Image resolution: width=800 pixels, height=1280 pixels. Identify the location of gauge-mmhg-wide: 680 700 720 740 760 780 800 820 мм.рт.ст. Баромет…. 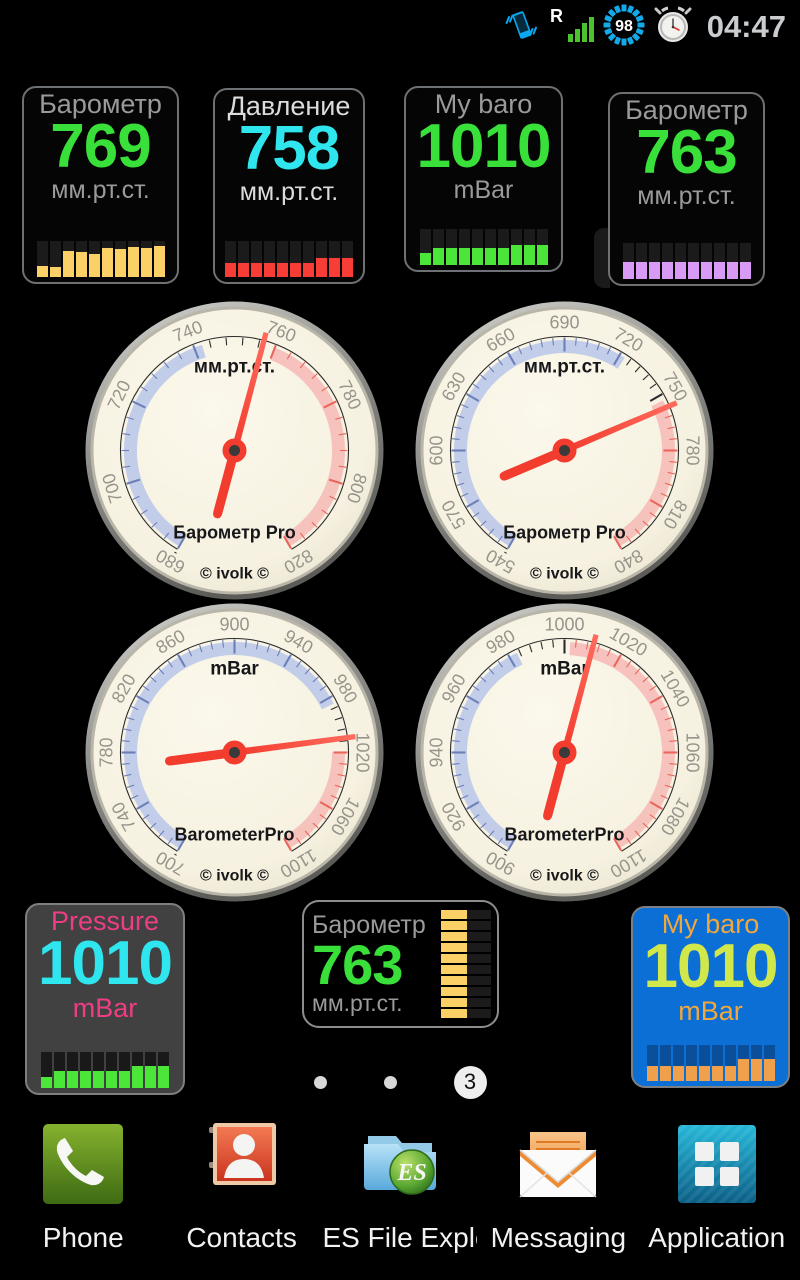
(234, 450).